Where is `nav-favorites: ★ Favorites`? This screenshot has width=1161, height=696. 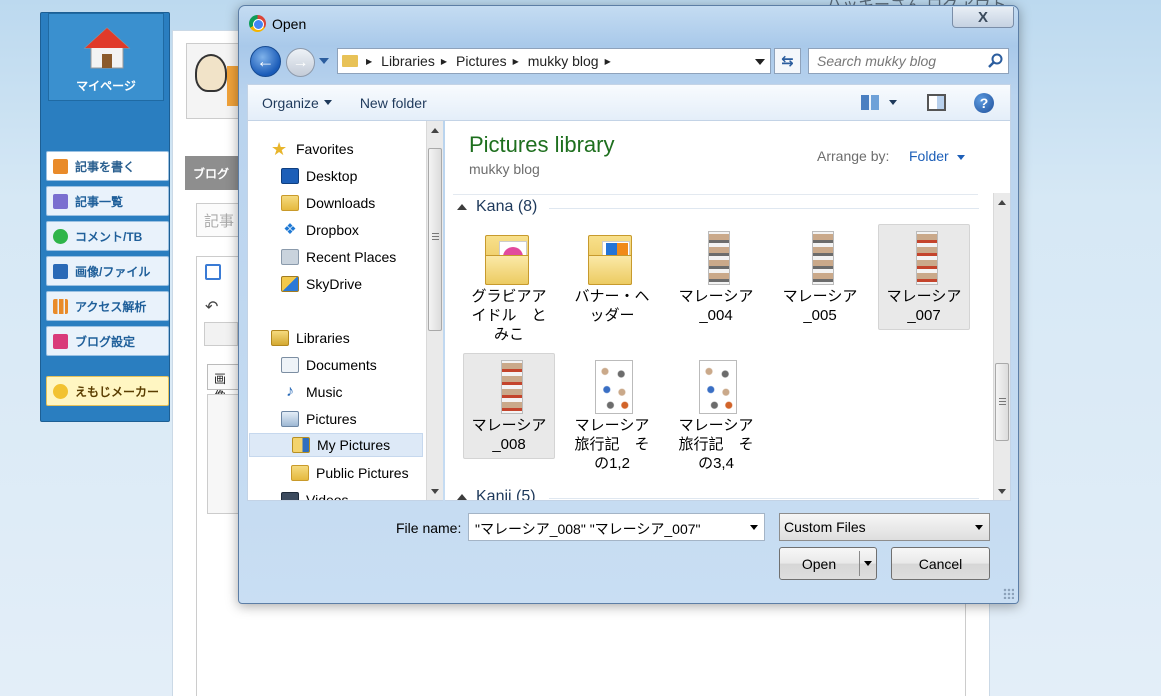 nav-favorites: ★ Favorites is located at coordinates (312, 149).